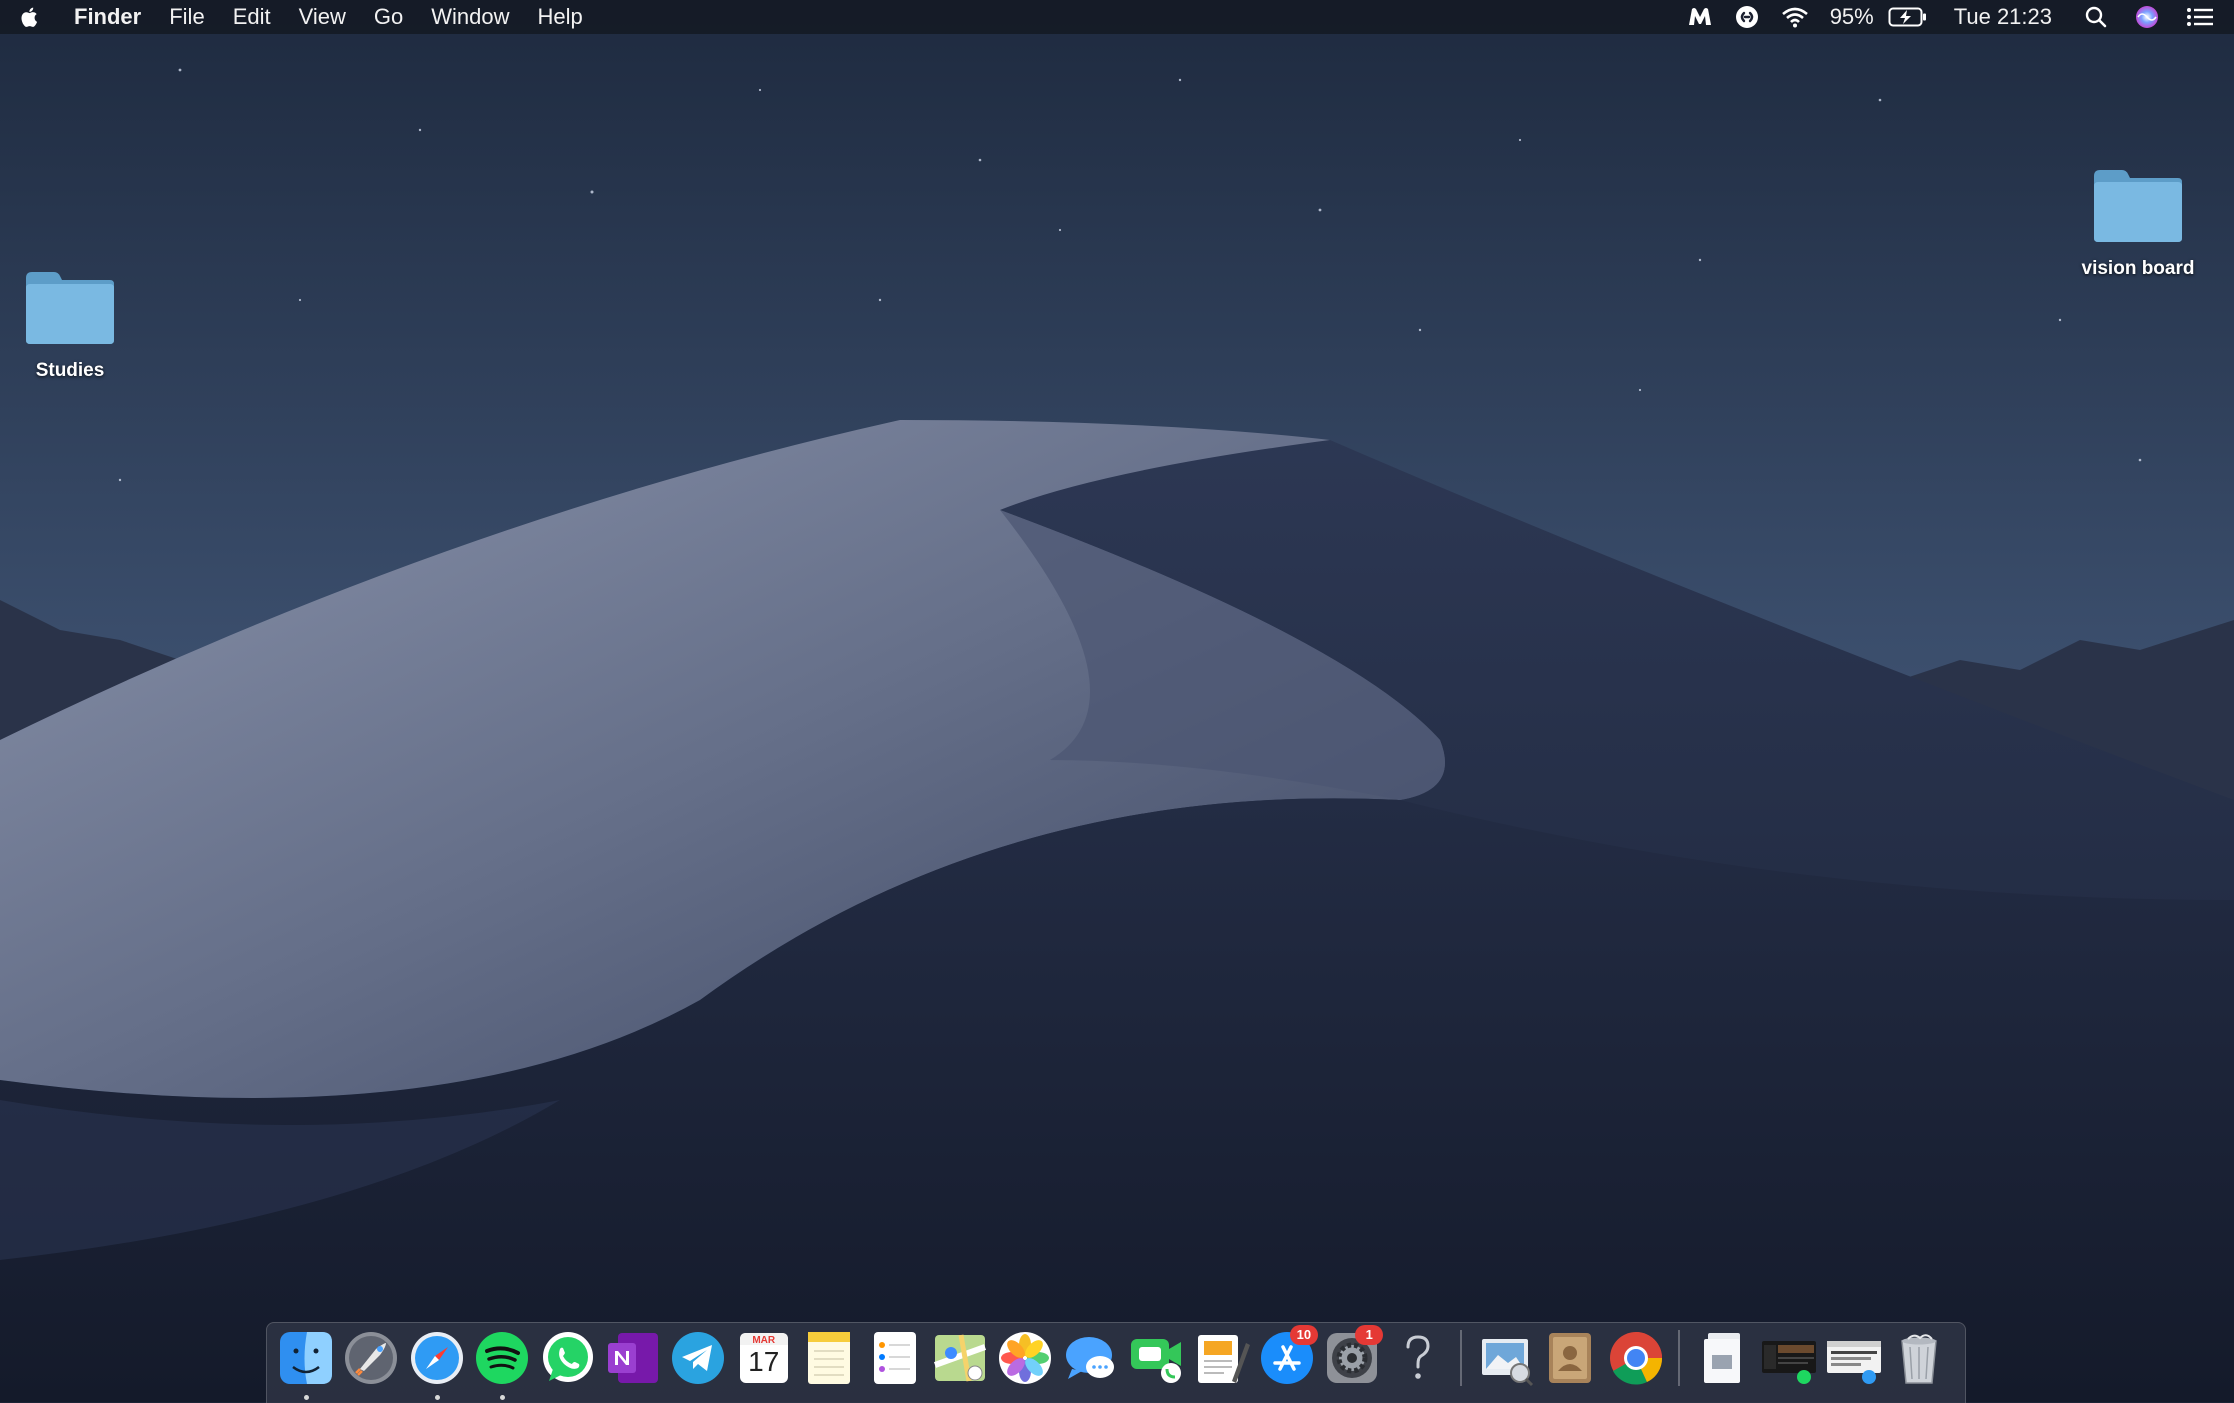 The width and height of the screenshot is (2234, 1403). I want to click on dock-launchpad, so click(371, 1358).